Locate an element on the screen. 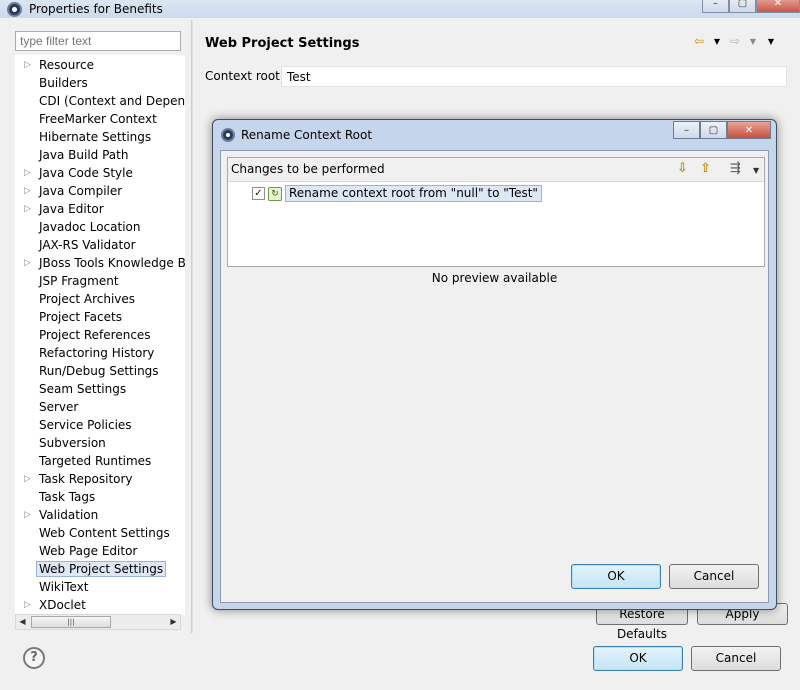 The image size is (800, 690). page-navigation: ⇦ ▼ ⇨ ▼ ▼ is located at coordinates (735, 42).